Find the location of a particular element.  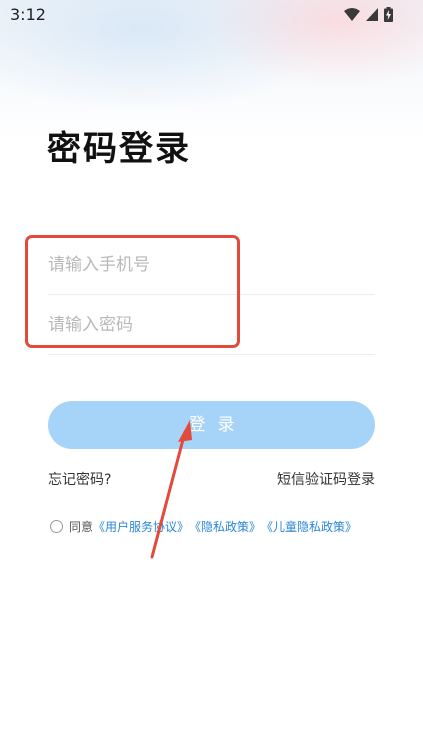

page-title: 密码登录 is located at coordinates (119, 149).